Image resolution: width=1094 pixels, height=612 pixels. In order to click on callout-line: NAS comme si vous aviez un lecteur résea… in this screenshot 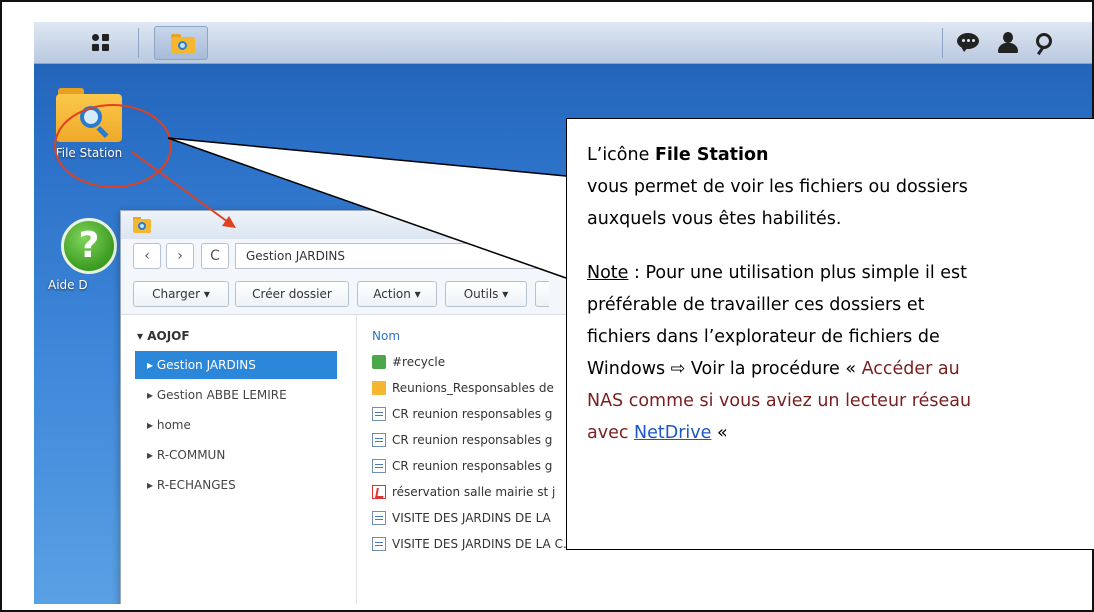, I will do `click(779, 401)`.